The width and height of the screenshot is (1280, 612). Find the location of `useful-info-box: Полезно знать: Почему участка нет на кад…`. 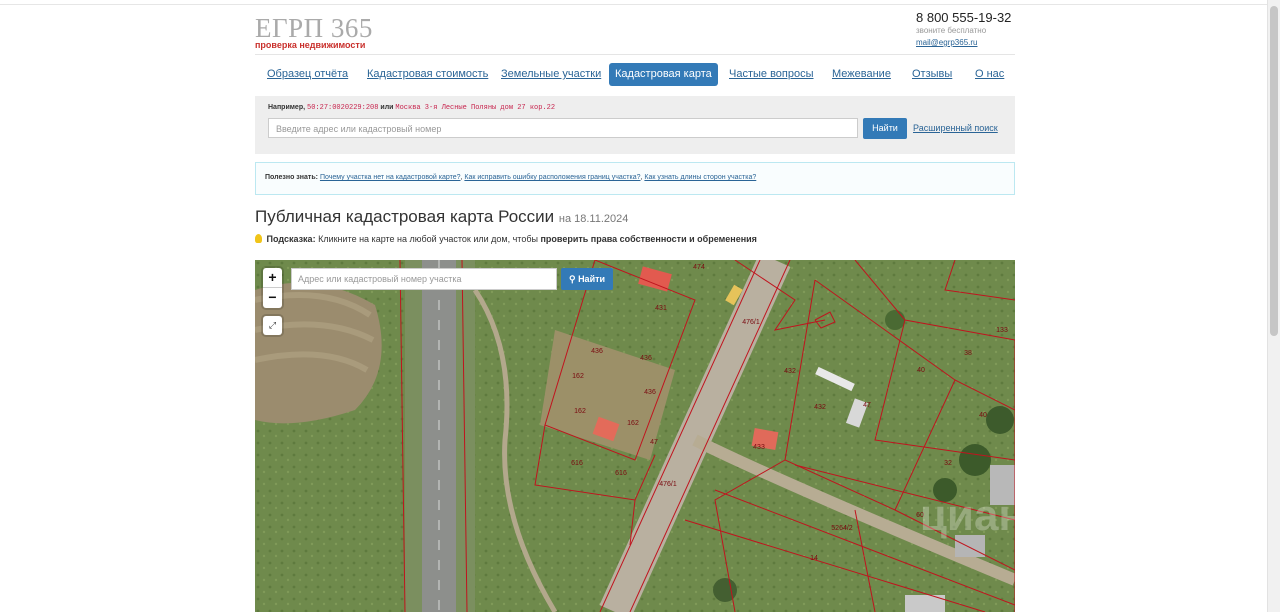

useful-info-box: Полезно знать: Почему участка нет на кад… is located at coordinates (635, 178).